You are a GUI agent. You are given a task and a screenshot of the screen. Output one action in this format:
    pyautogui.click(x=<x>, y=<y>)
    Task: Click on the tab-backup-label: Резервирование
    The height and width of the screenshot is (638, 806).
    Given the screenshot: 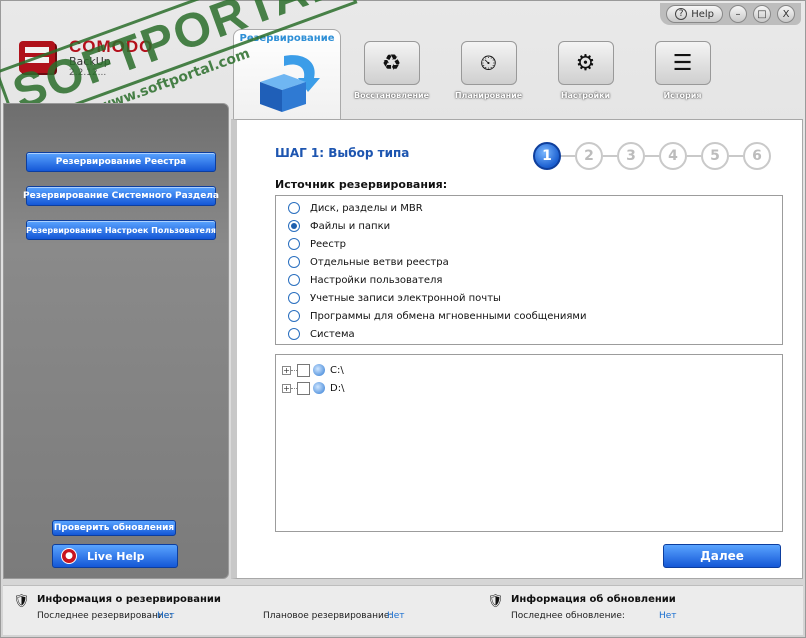 What is the action you would take?
    pyautogui.click(x=287, y=38)
    